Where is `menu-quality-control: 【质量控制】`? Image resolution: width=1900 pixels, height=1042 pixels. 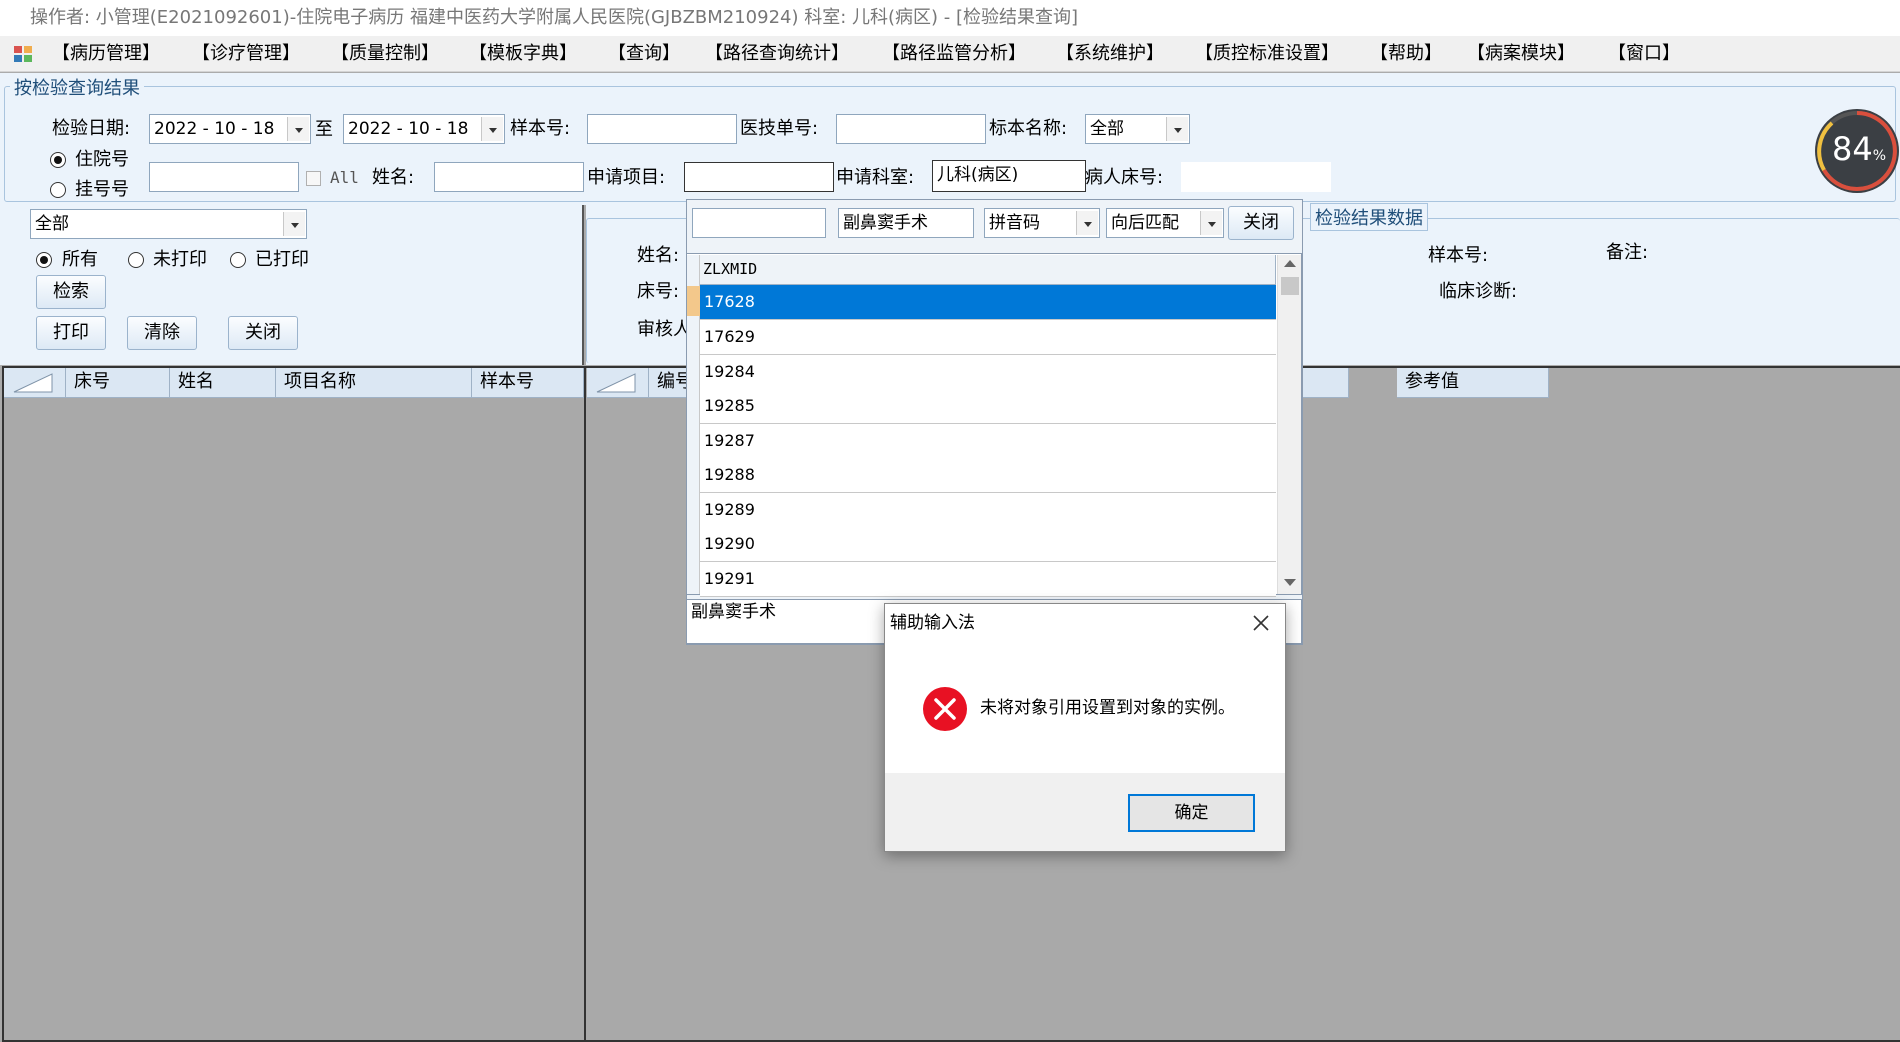 menu-quality-control: 【质量控制】 is located at coordinates (385, 54).